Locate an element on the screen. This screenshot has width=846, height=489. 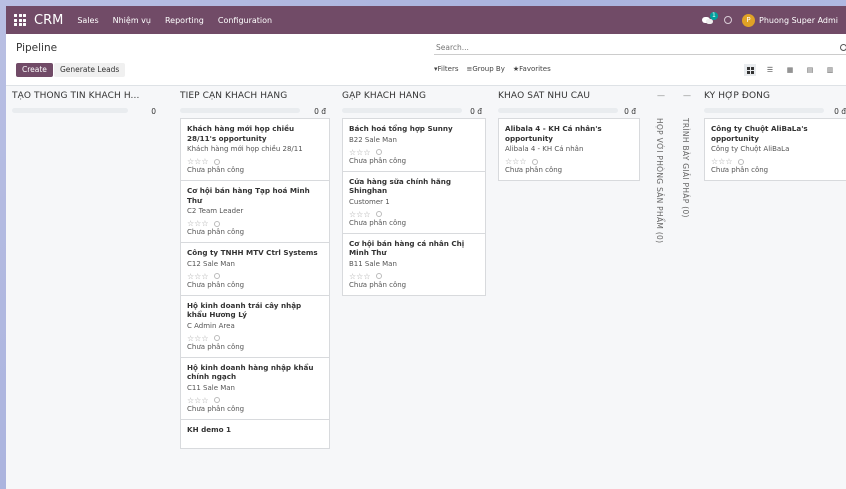
menu-tasks: Nhiệm vụ is located at coordinates (132, 20).